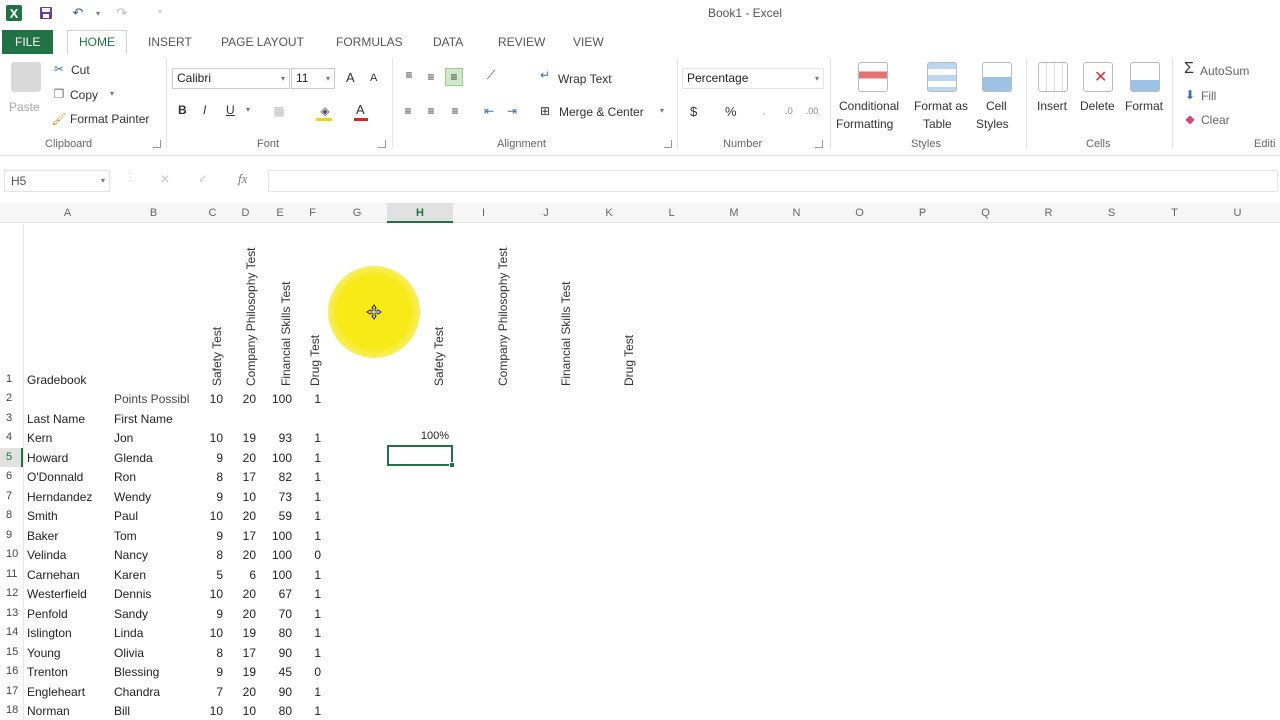  What do you see at coordinates (317, 555) in the screenshot?
I see `cell-f10: 0` at bounding box center [317, 555].